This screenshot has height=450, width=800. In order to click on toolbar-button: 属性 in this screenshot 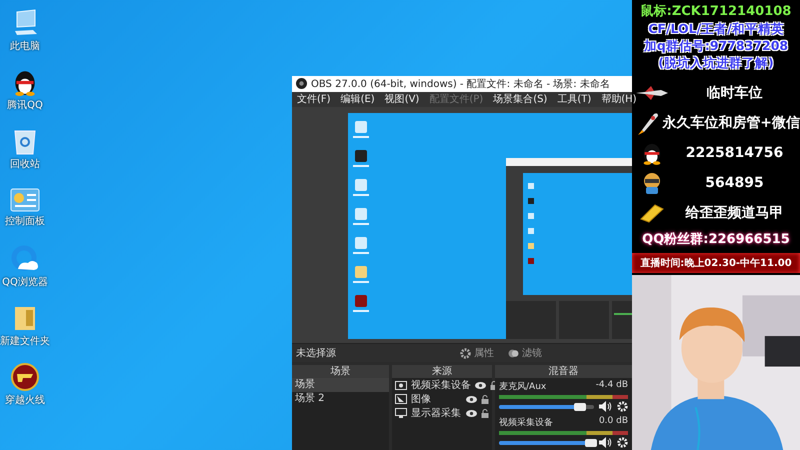, I will do `click(477, 353)`.